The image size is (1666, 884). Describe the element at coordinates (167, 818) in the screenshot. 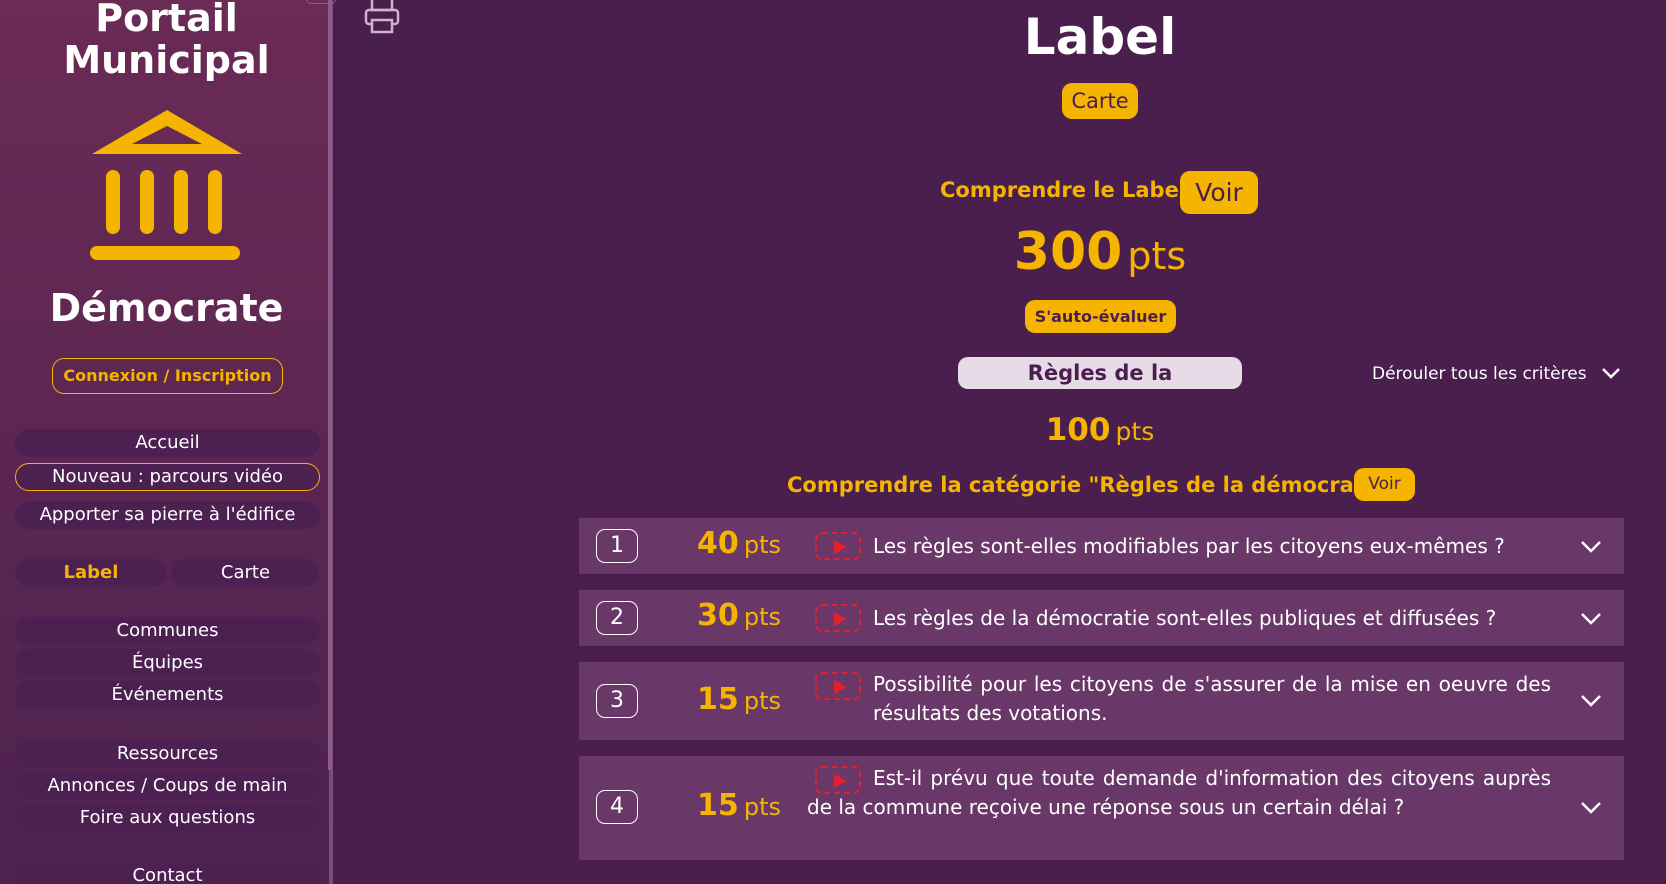

I see `nav-faq: Foire aux questions` at that location.